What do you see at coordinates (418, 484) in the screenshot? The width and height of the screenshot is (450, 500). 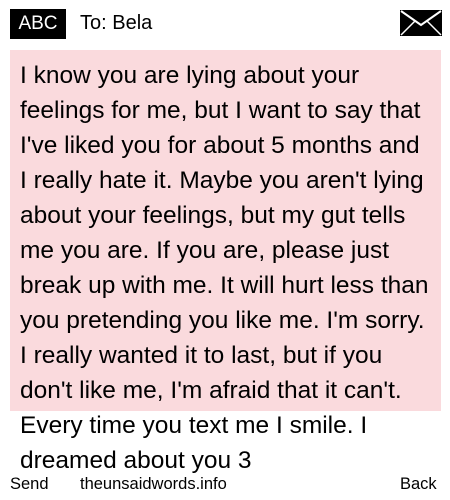 I see `back-softkey: Back` at bounding box center [418, 484].